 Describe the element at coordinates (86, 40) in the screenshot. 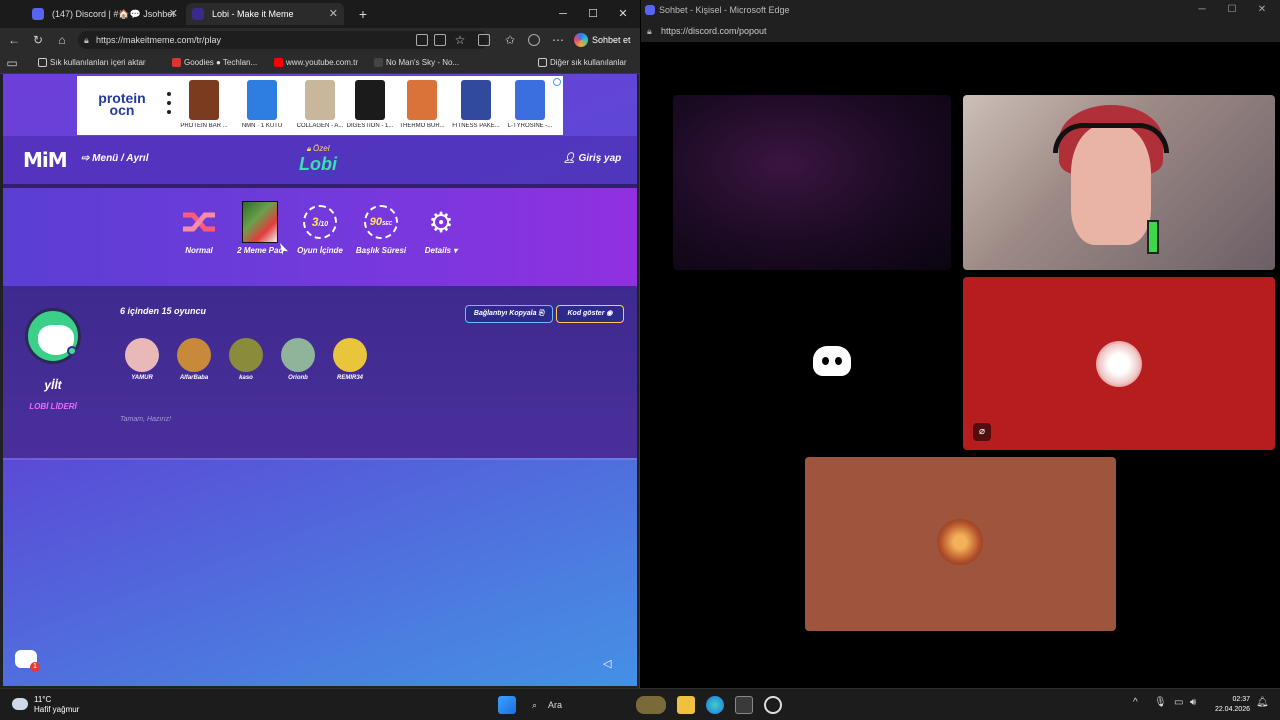

I see `lock-icon: 🔒︎` at that location.